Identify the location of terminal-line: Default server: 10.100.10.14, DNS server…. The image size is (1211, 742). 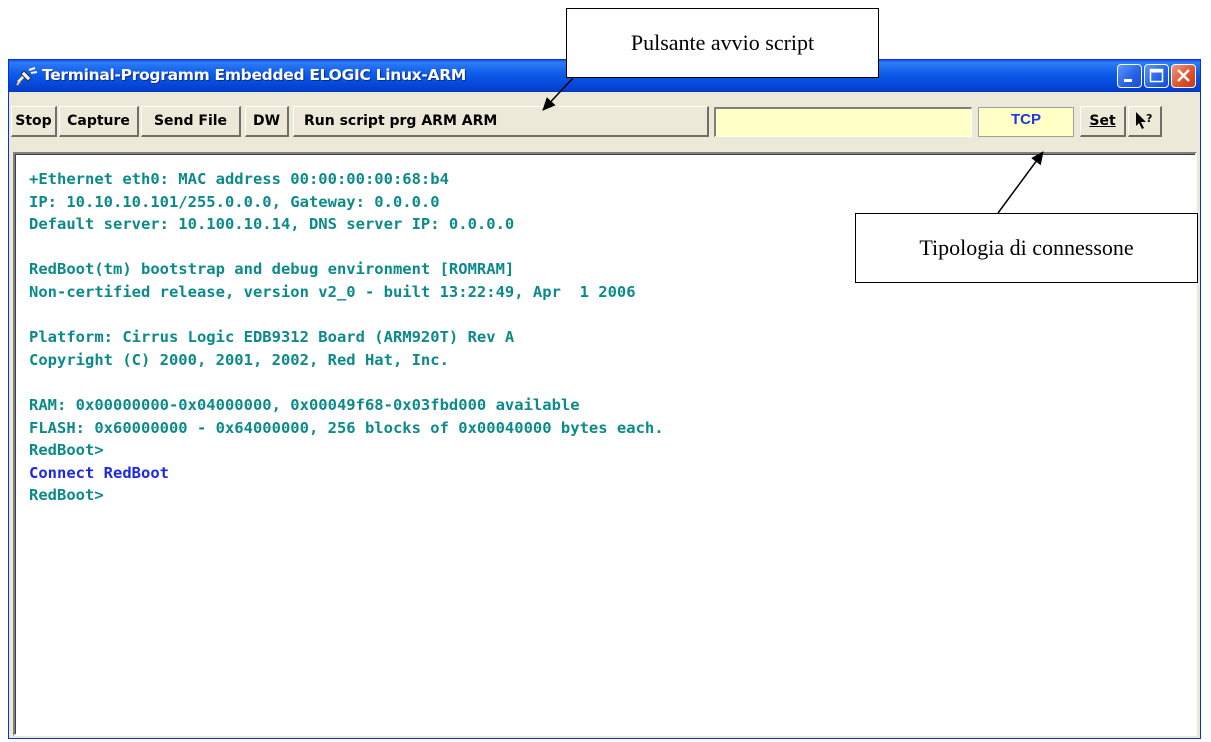
(272, 224).